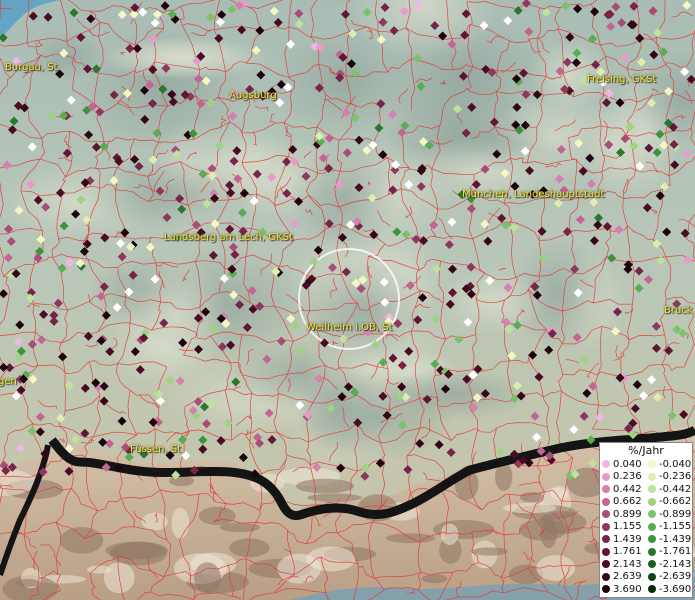 The height and width of the screenshot is (600, 695). What do you see at coordinates (622, 79) in the screenshot?
I see `place-label-freising: Freising, GKSt` at bounding box center [622, 79].